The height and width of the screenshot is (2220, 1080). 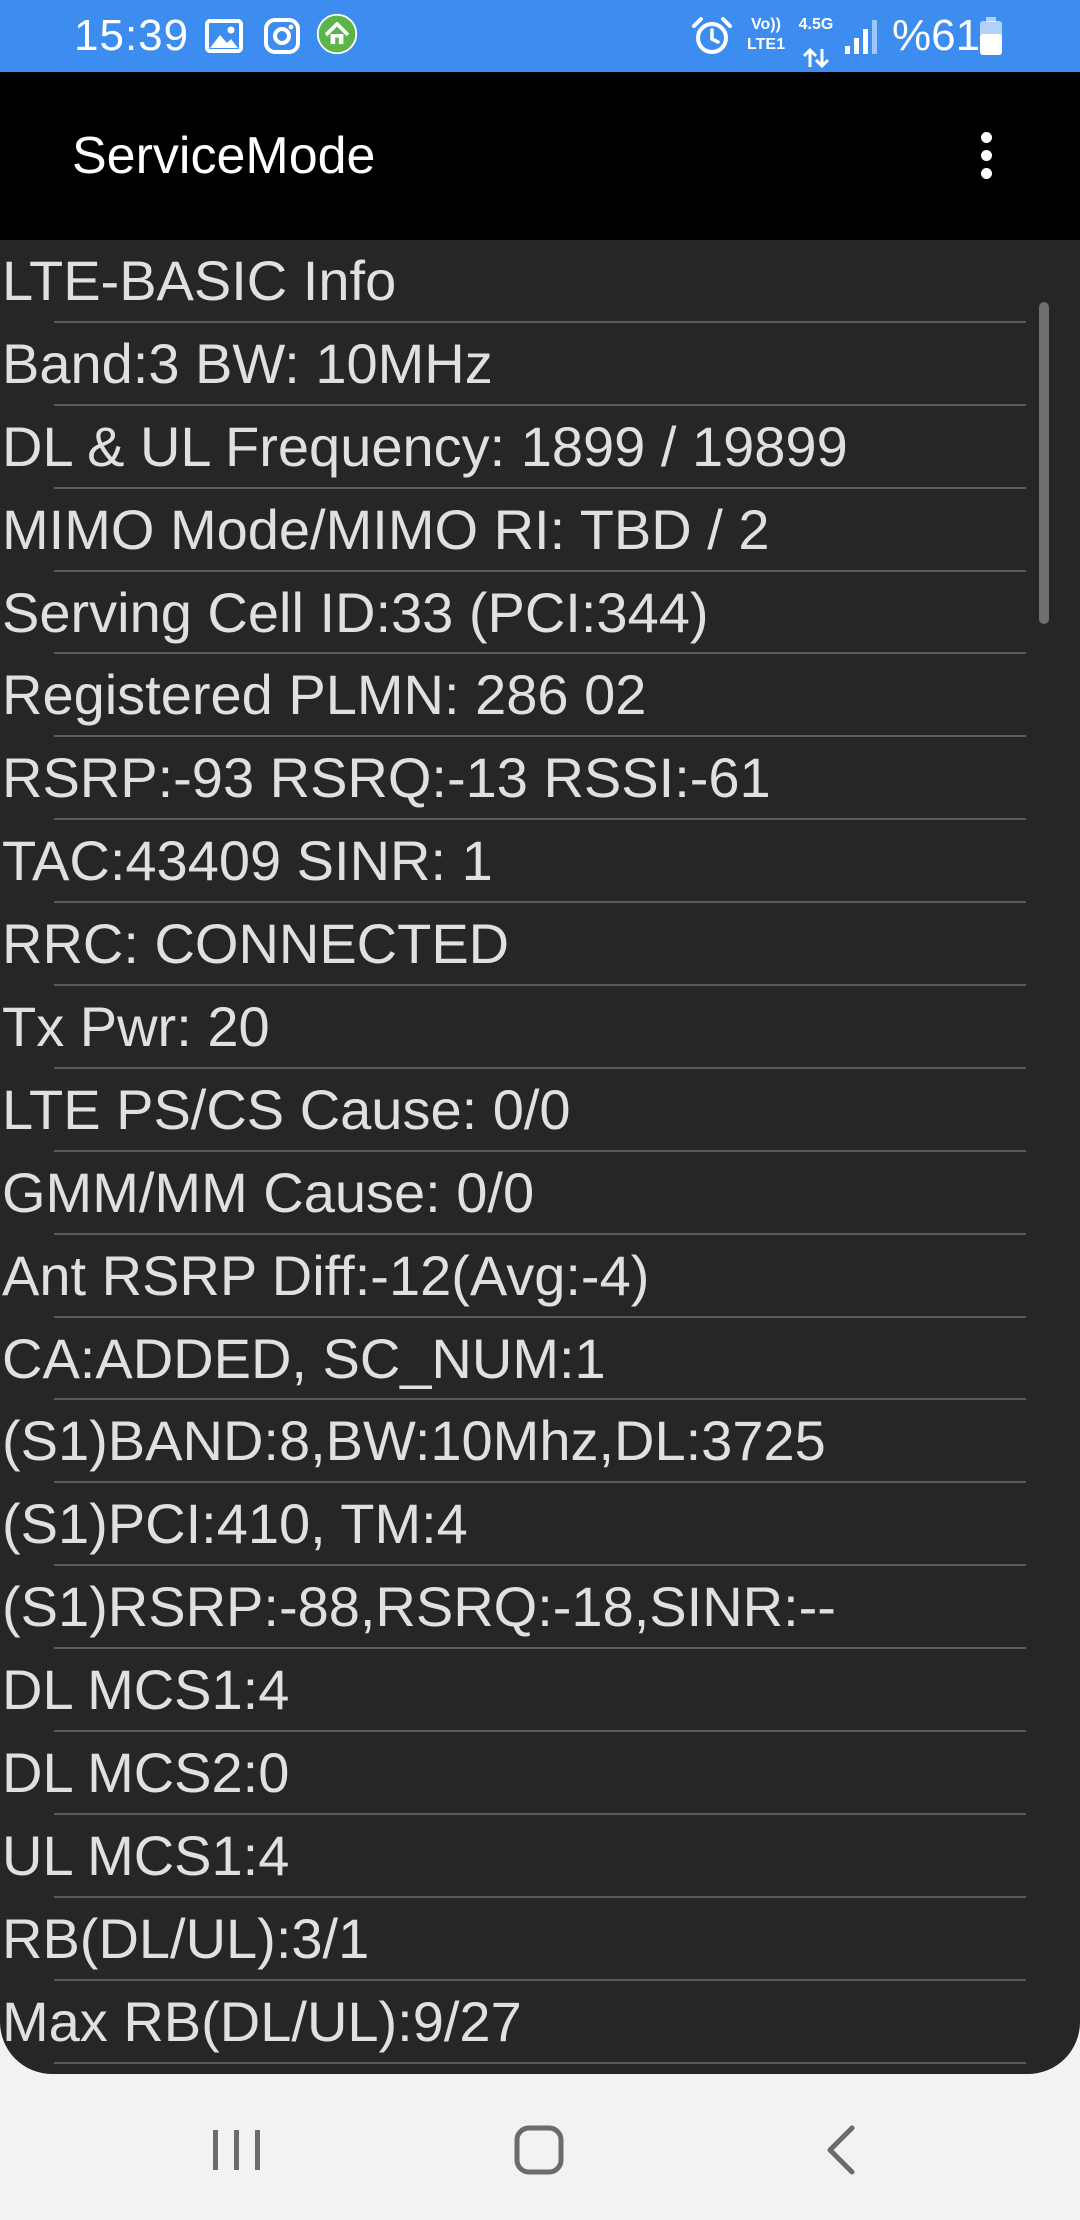 I want to click on network-gen-label: 4.5G, so click(x=816, y=24).